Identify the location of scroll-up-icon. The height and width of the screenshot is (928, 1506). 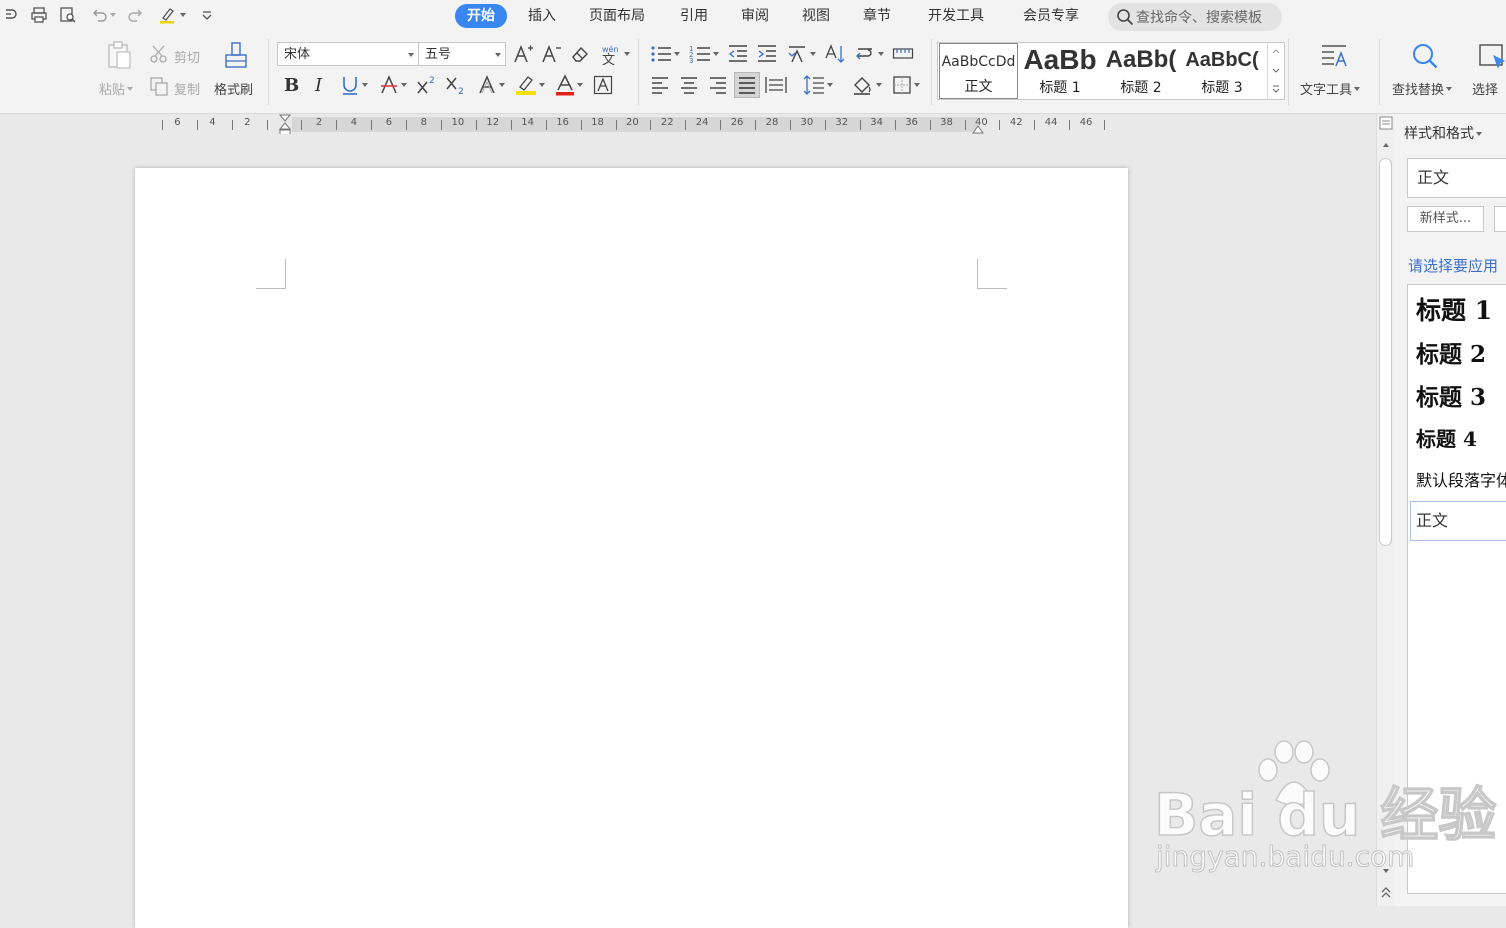
(1386, 145).